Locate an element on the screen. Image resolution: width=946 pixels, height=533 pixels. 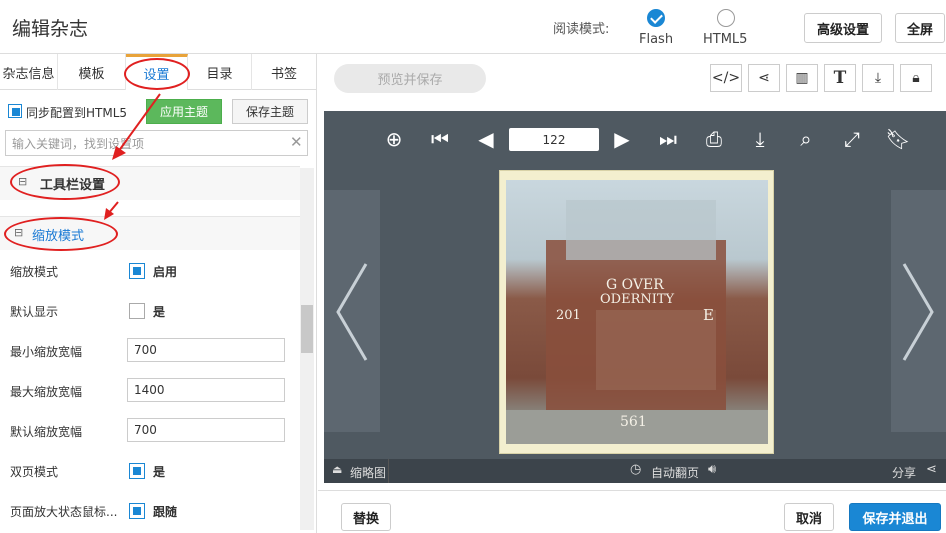
bookmark-icon: 🔖︎ is located at coordinates (898, 139).